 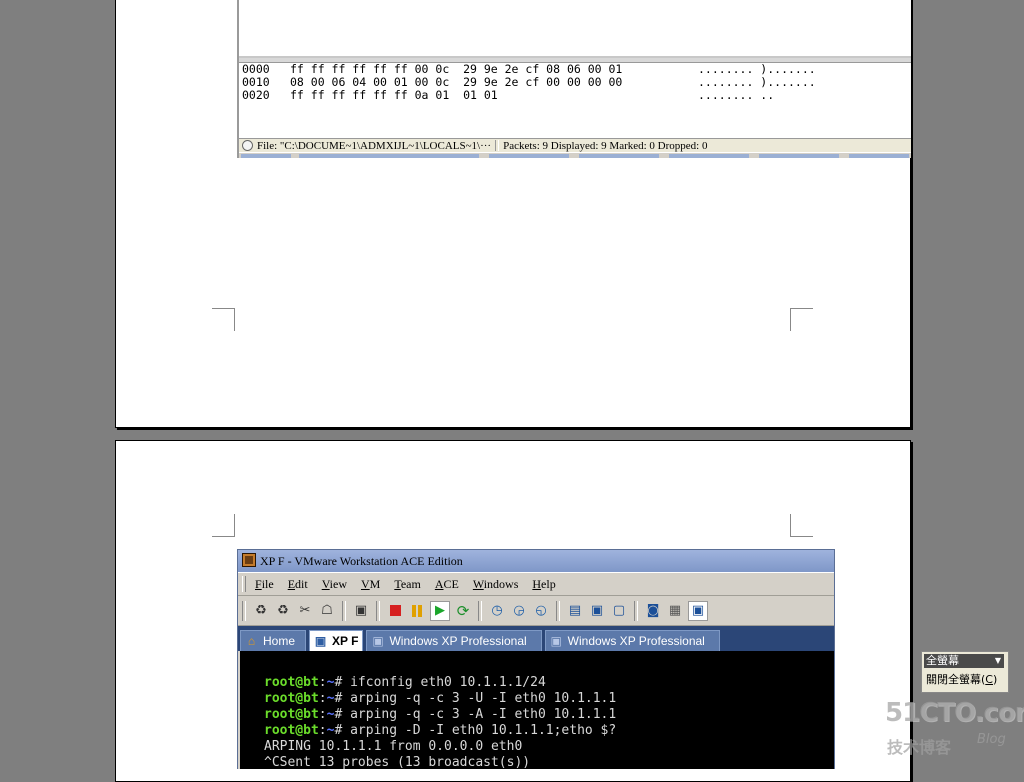 I want to click on suspend-icon, so click(x=417, y=611).